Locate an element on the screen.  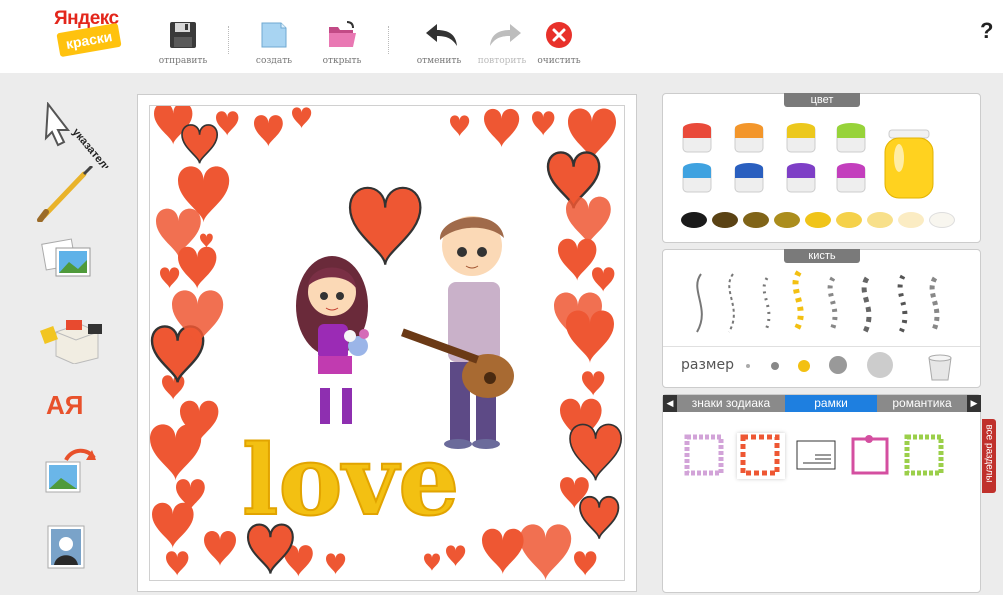
stamp-tabs: ◀ знаки зодиака рамки романтика ▶ is located at coordinates (822, 403).